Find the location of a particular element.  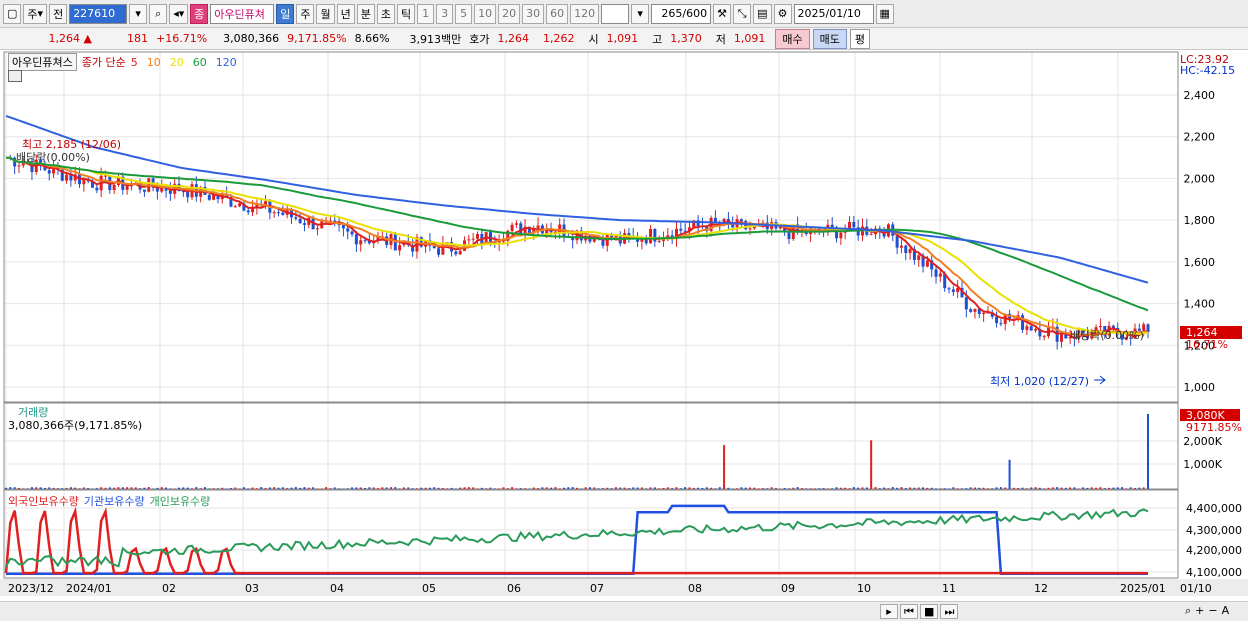

last-icon: ⏭ is located at coordinates (949, 611).